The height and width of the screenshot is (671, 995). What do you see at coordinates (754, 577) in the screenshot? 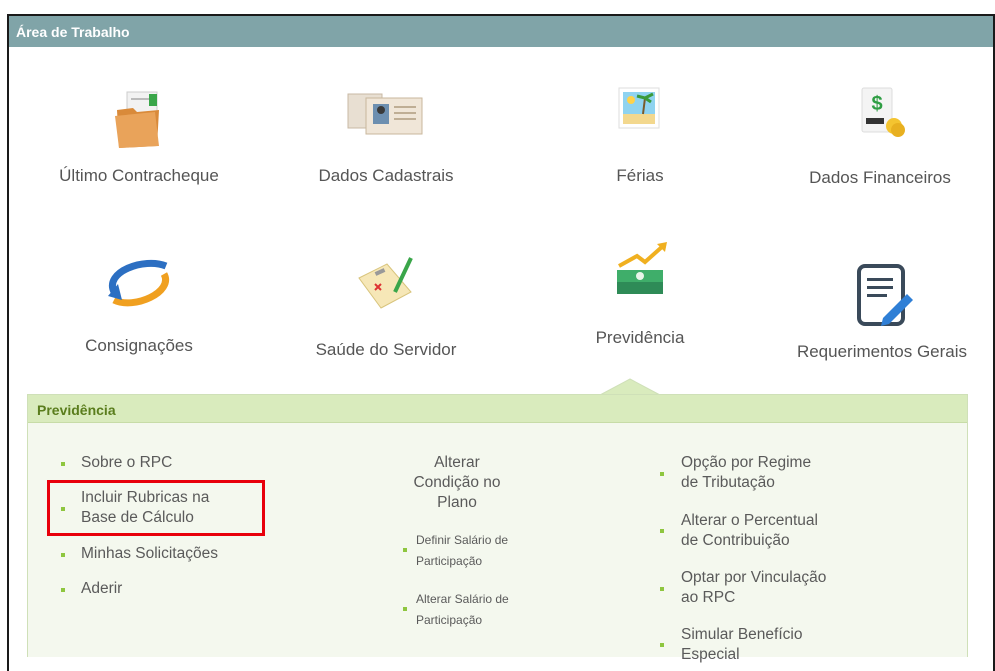
I see `link-line: Optar por Vinculação` at bounding box center [754, 577].